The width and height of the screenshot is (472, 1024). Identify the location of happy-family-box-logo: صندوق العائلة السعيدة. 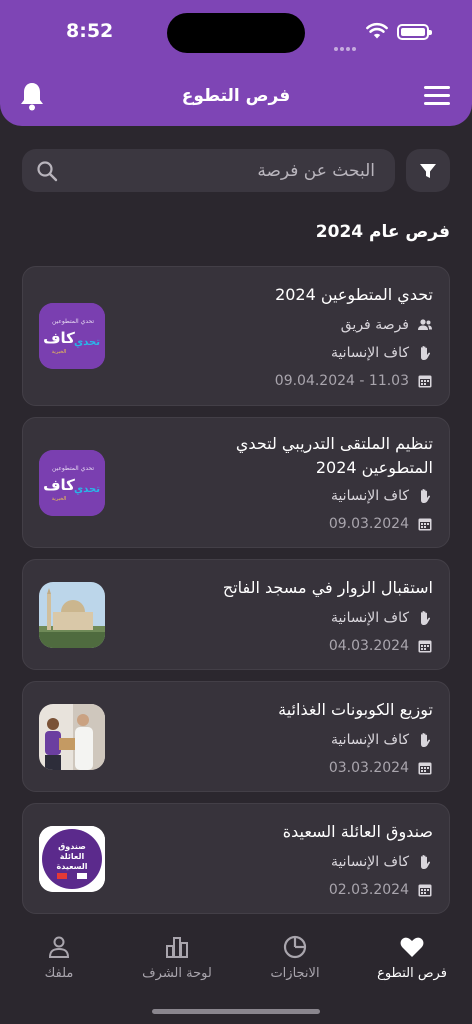
(72, 859).